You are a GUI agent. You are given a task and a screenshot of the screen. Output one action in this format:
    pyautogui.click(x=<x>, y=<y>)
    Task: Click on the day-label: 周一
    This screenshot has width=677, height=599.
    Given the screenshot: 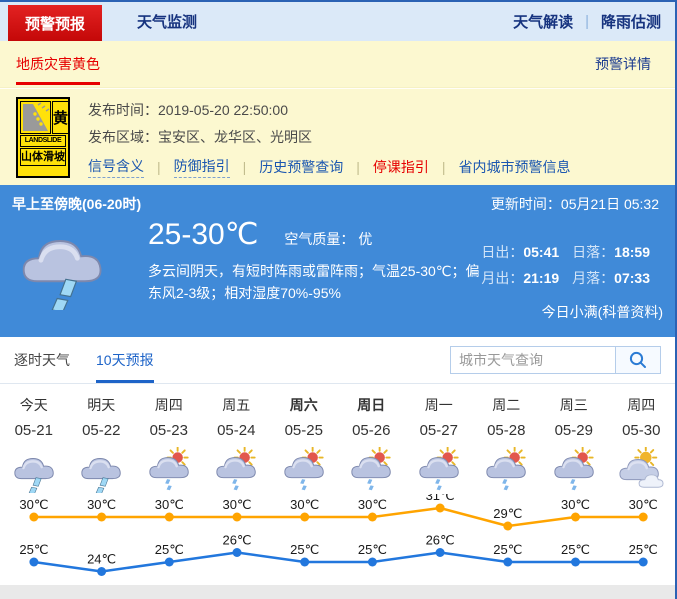 What is the action you would take?
    pyautogui.click(x=439, y=405)
    